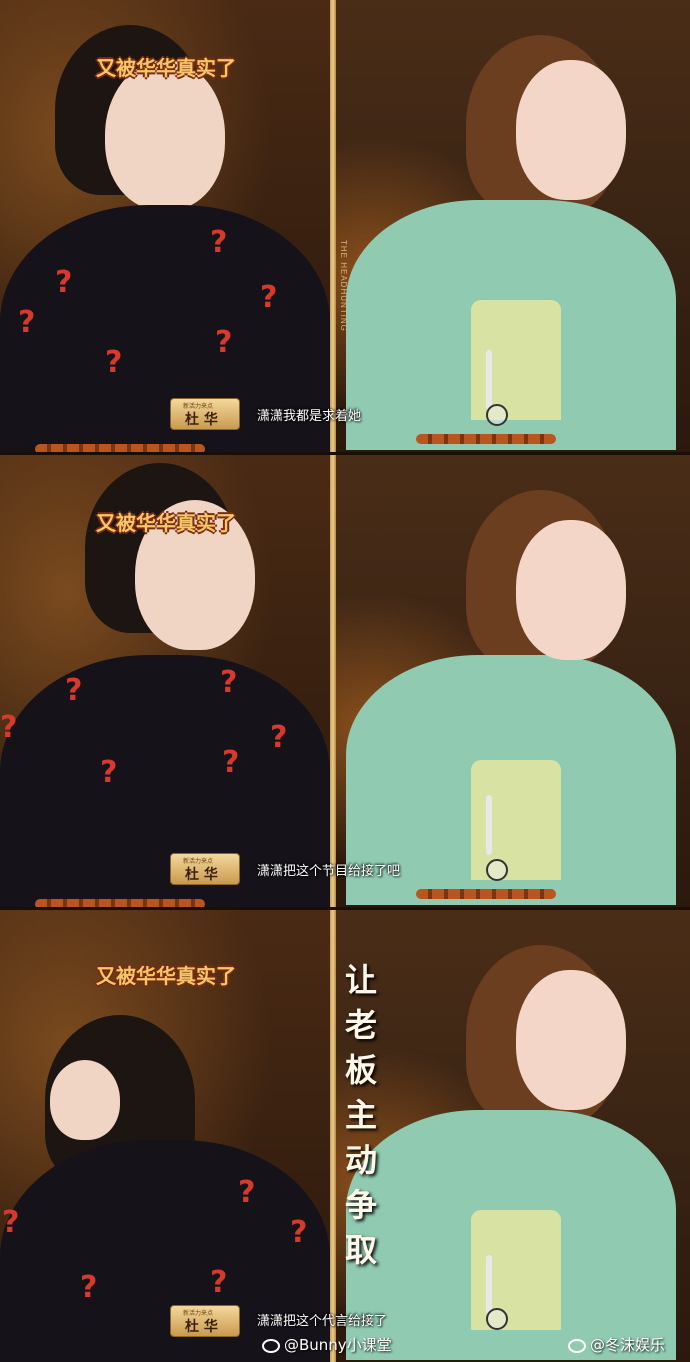 The height and width of the screenshot is (1362, 690). I want to click on subtitle: 潇潇把这个代言给接了, so click(322, 1321).